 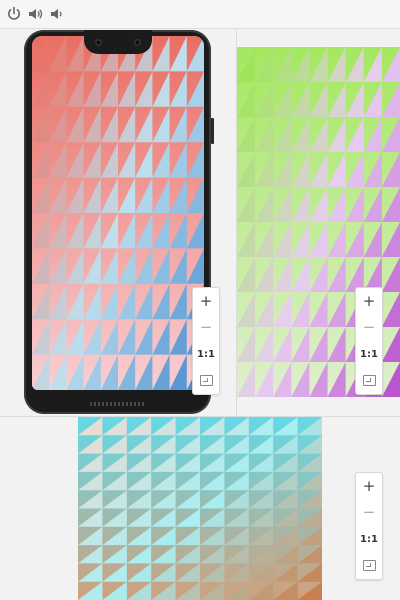 What do you see at coordinates (14, 14) in the screenshot?
I see `power-icon` at bounding box center [14, 14].